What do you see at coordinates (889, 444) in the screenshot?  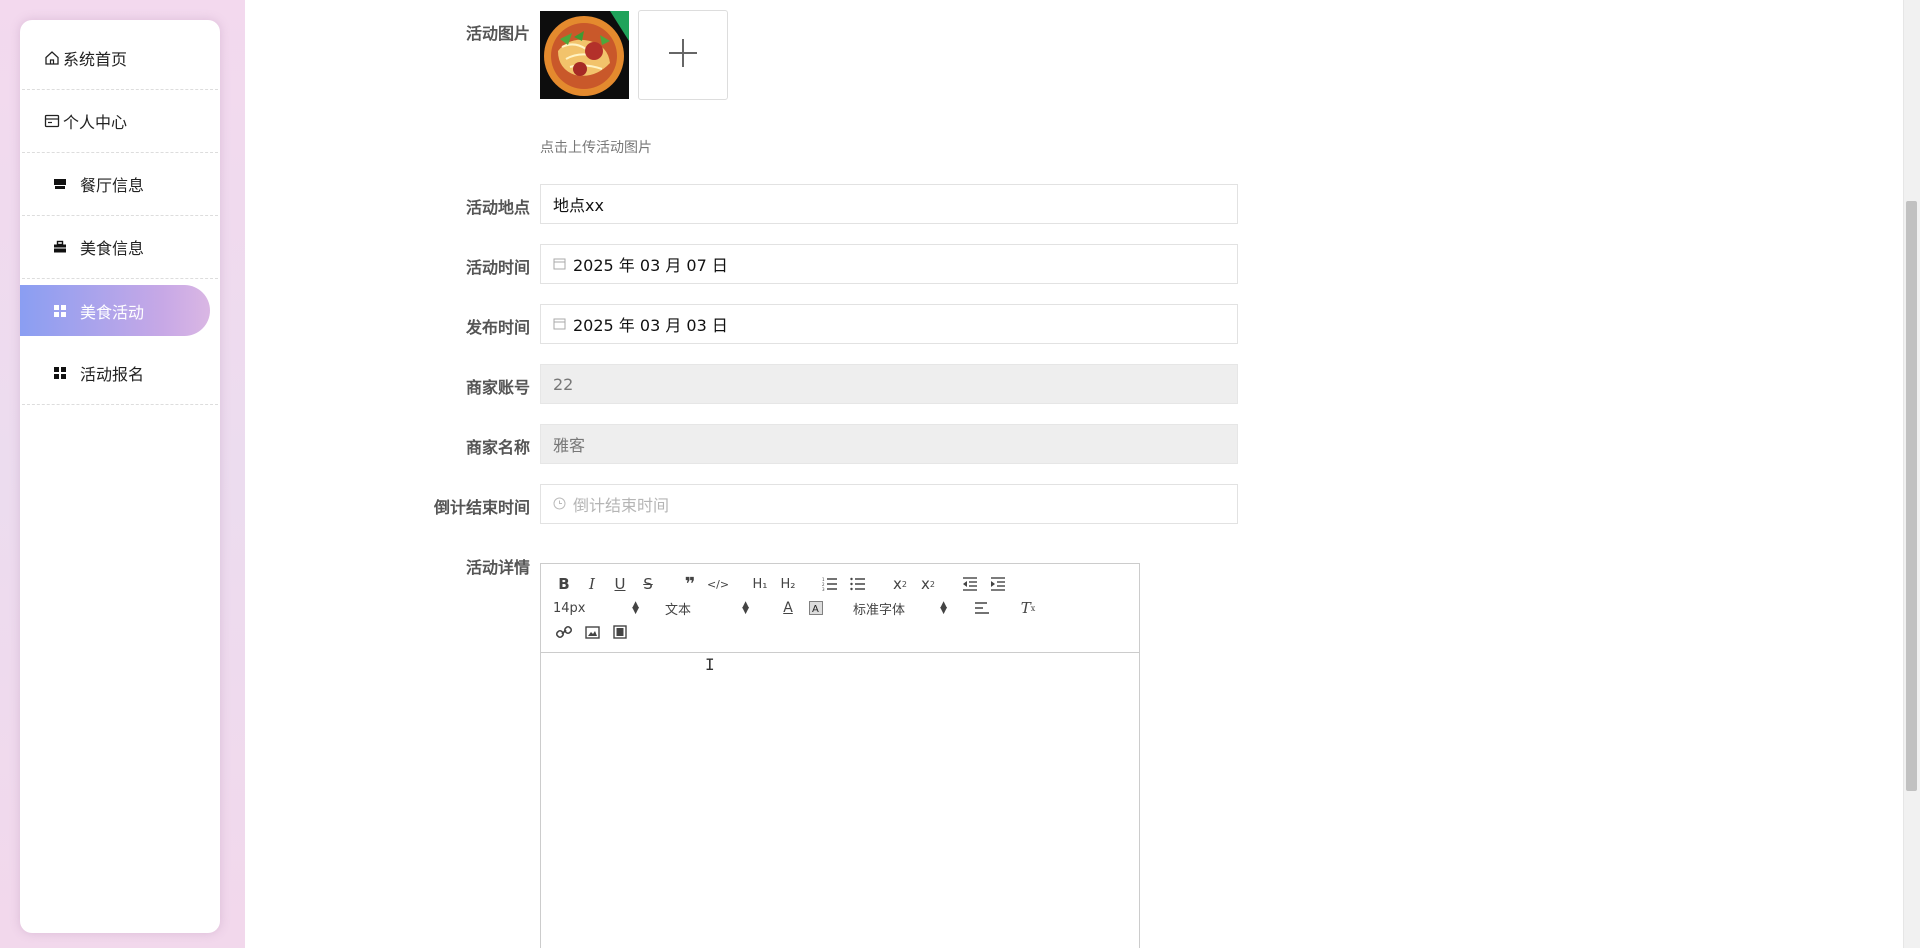 I see `merchant-name-input: 雅客` at bounding box center [889, 444].